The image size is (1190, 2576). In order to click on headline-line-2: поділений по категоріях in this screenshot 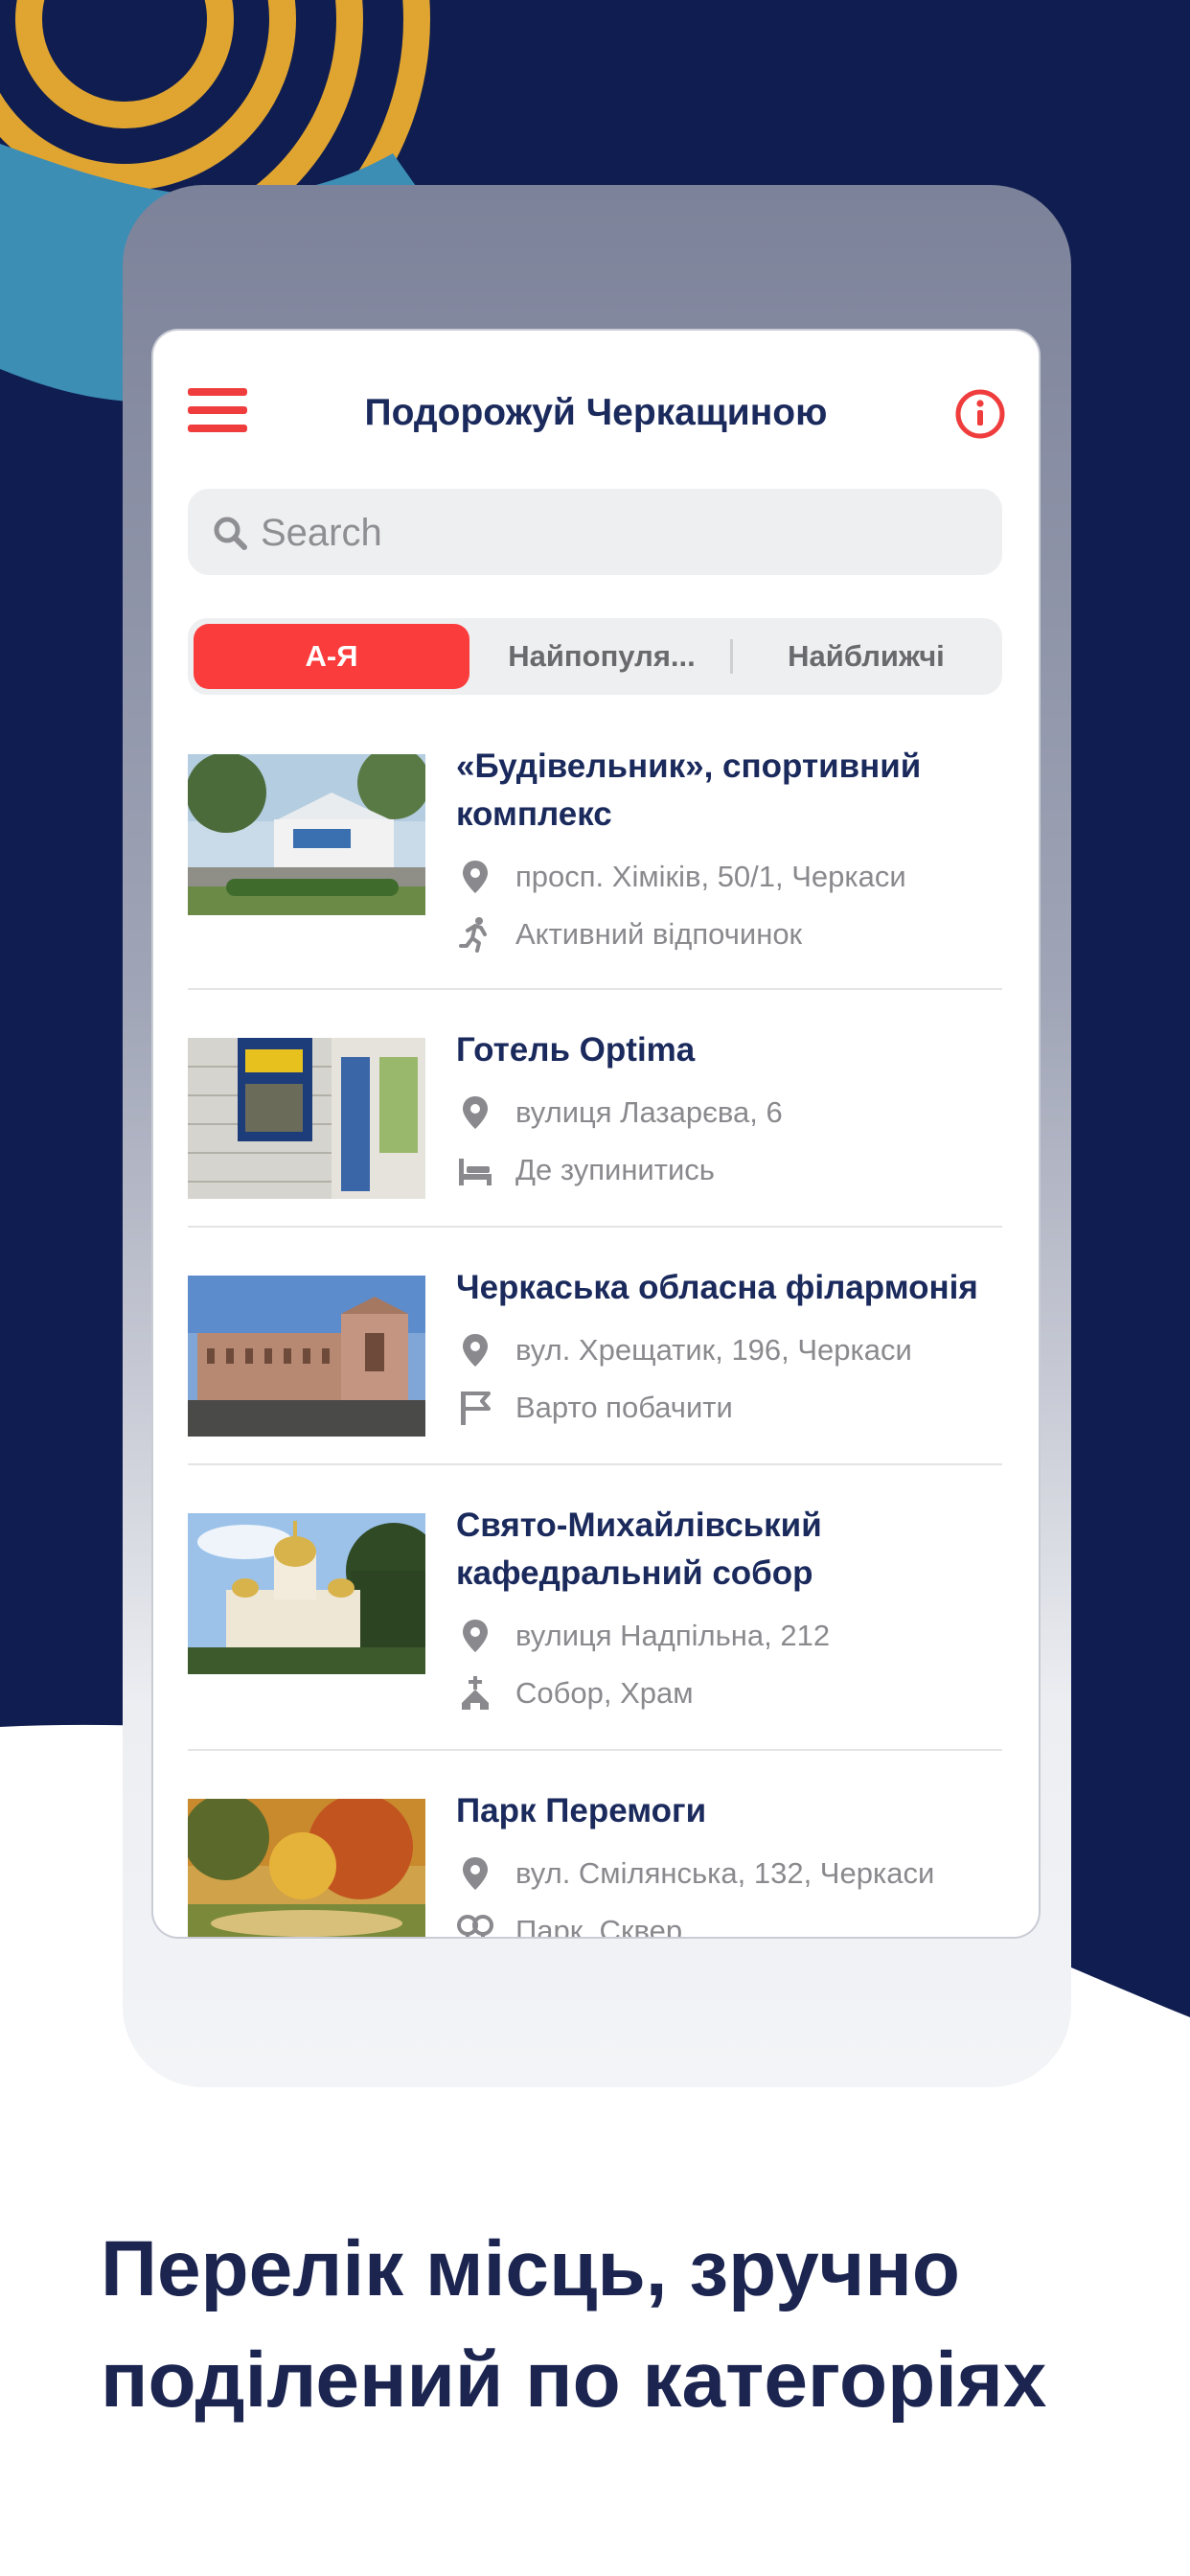, I will do `click(574, 2380)`.